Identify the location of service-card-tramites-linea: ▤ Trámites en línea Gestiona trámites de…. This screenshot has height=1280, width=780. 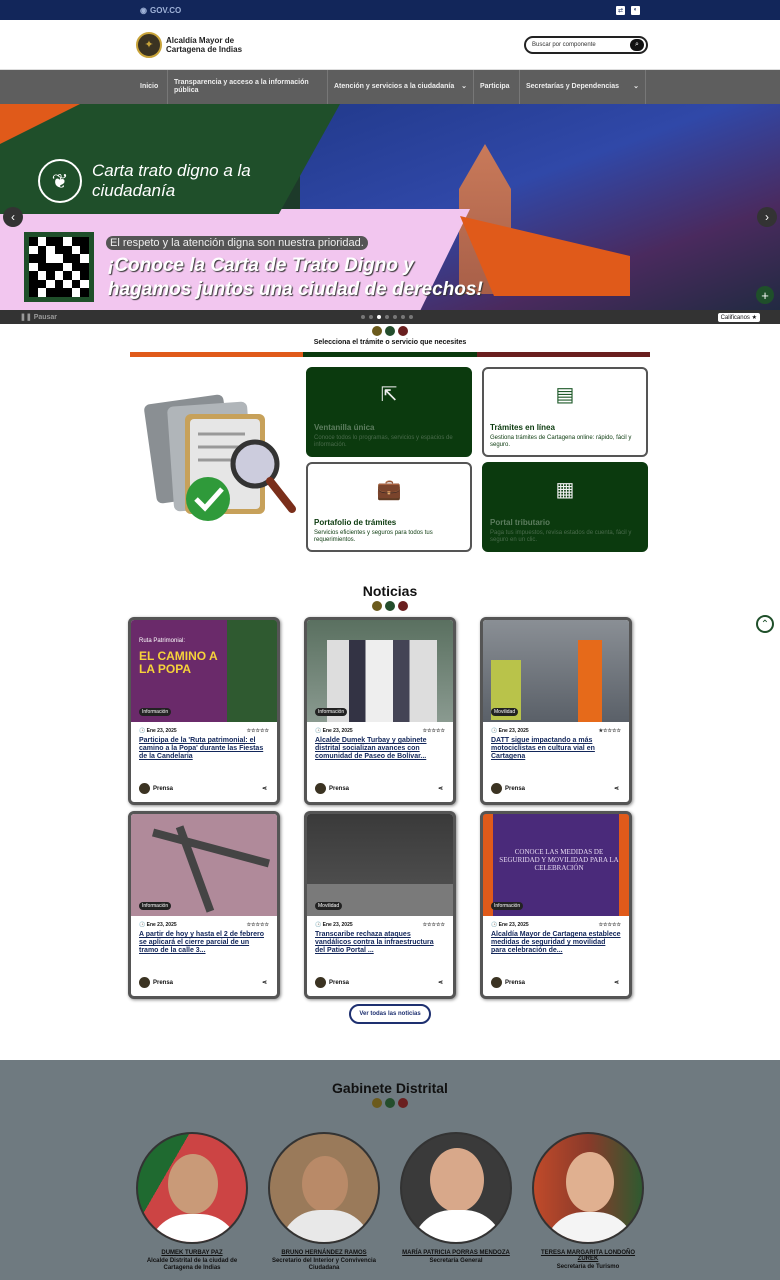
(565, 412).